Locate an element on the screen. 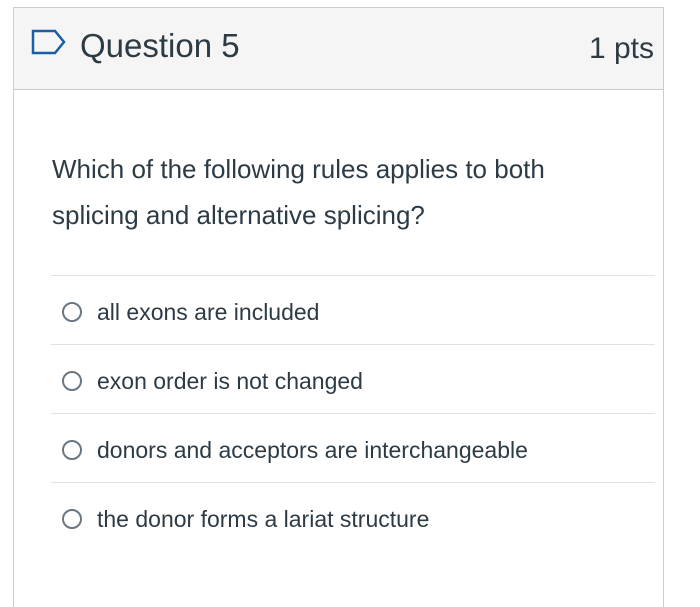 The image size is (700, 607). question-header: Question 5 1 pts is located at coordinates (338, 49).